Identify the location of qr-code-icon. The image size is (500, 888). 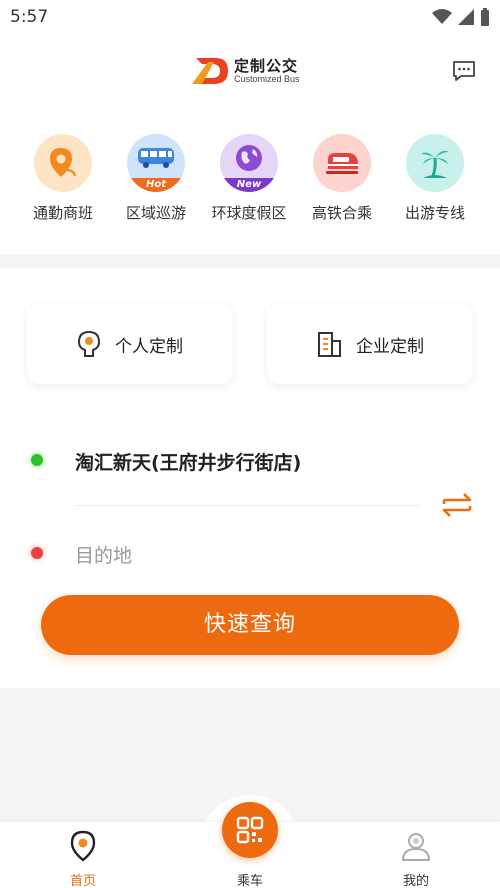
(250, 830).